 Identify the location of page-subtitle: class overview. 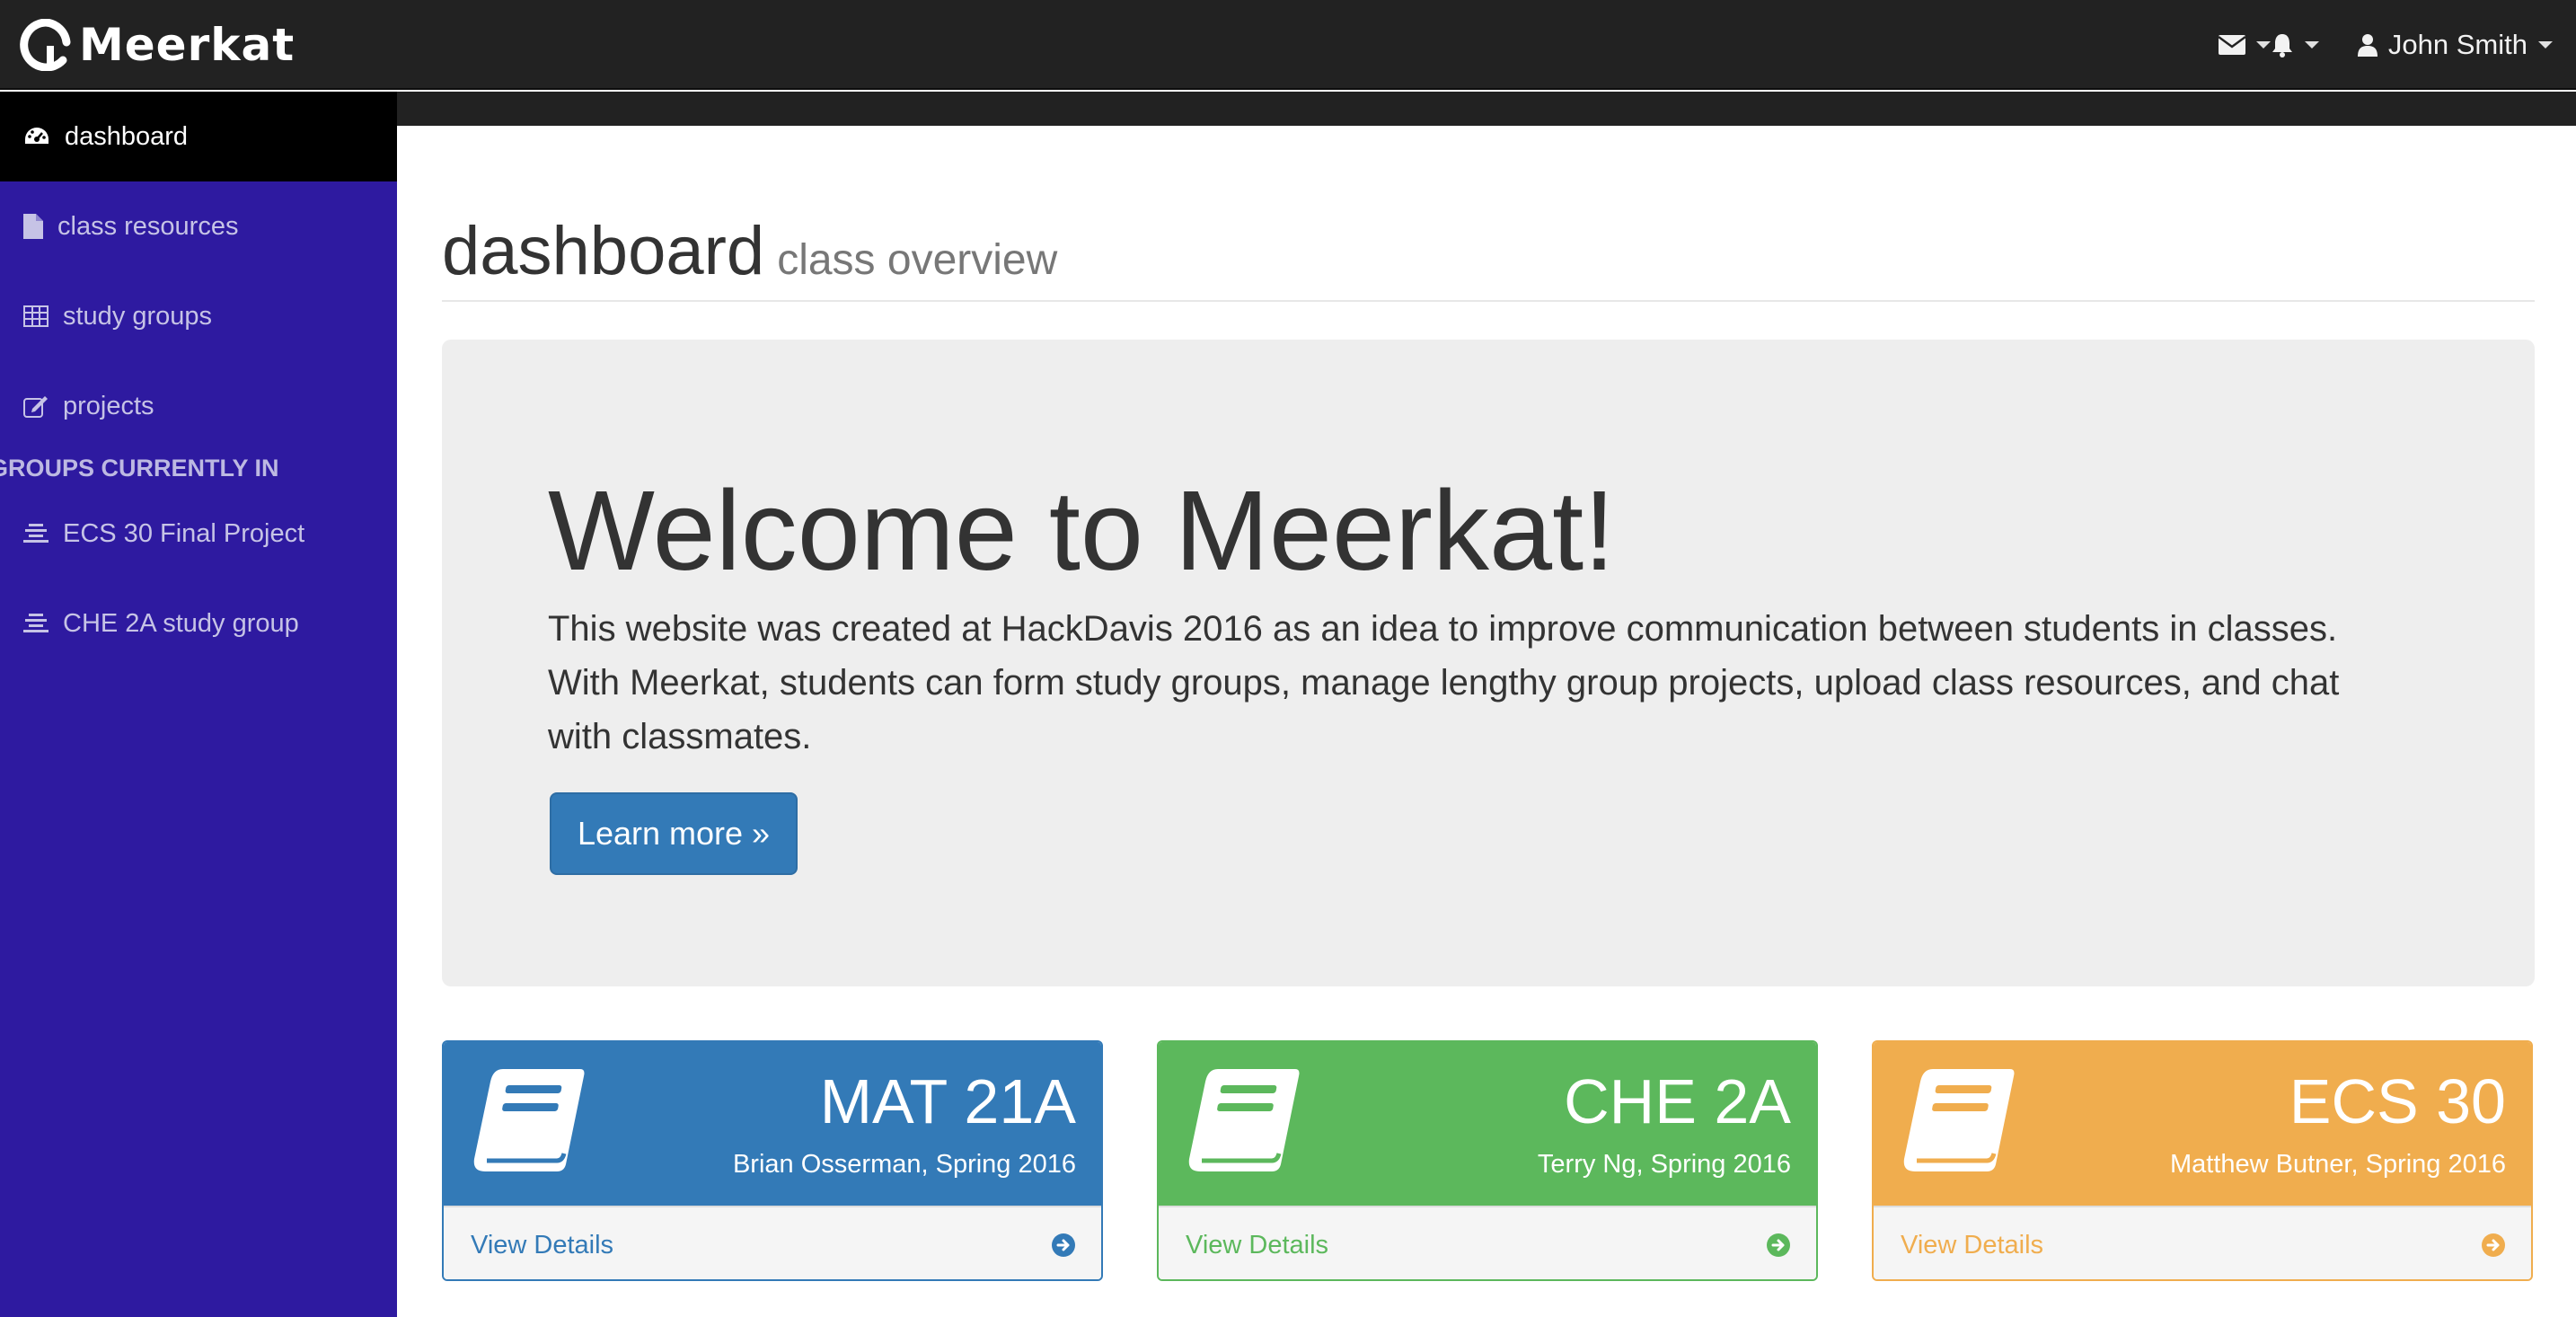
(917, 260).